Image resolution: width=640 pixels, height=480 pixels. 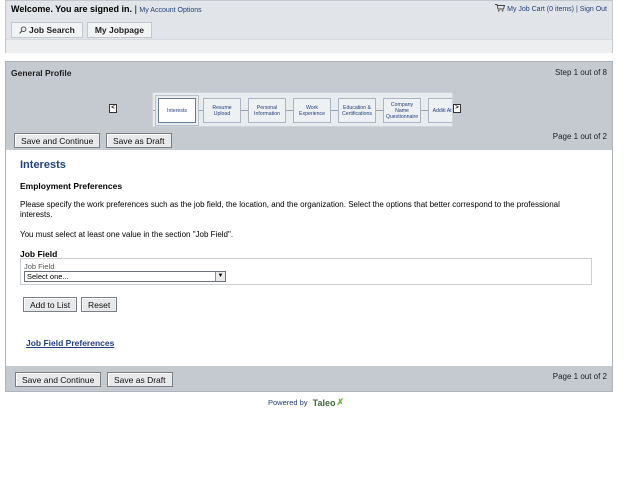 What do you see at coordinates (457, 108) in the screenshot?
I see `carousel-next-button: >` at bounding box center [457, 108].